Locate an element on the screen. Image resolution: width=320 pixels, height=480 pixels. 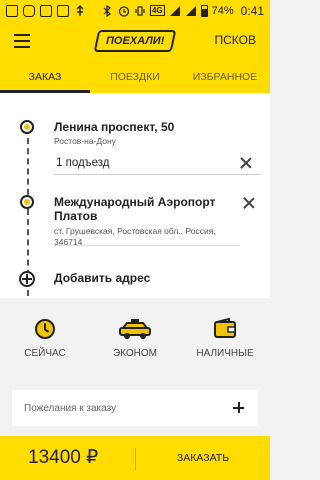
destination-pin-icon is located at coordinates (27, 202).